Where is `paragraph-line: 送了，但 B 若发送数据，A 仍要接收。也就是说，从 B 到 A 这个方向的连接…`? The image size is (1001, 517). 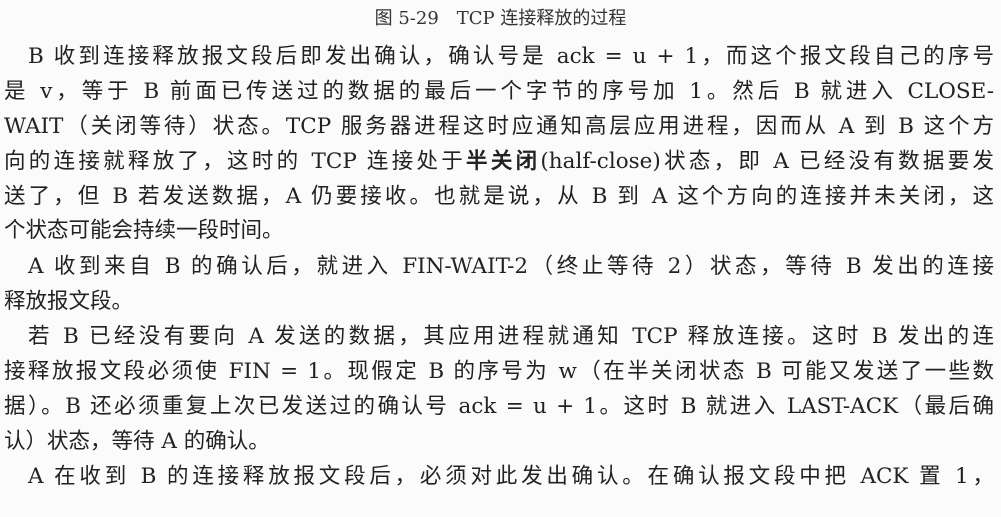
paragraph-line: 送了，但 B 若发送数据，A 仍要接收。也就是说，从 B 到 A 这个方向的连接… is located at coordinates (499, 196).